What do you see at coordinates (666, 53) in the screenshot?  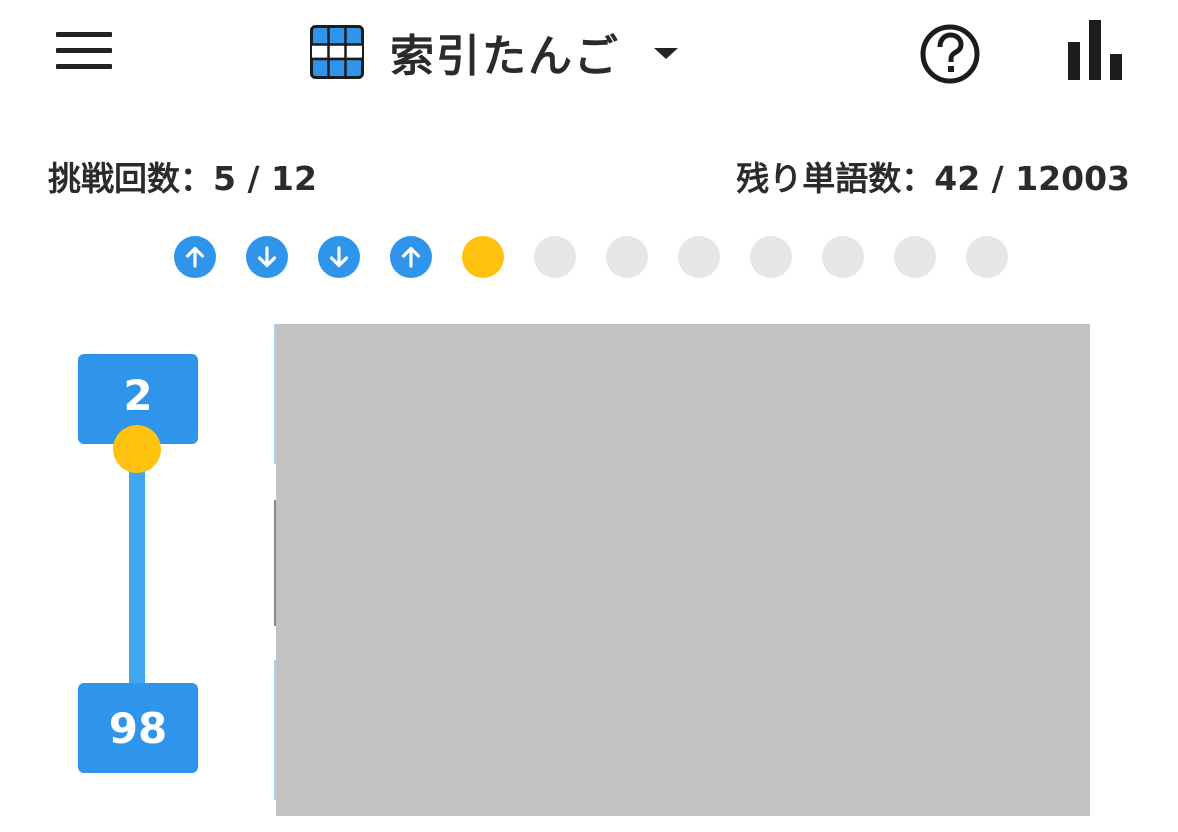 I see `caret-down-icon` at bounding box center [666, 53].